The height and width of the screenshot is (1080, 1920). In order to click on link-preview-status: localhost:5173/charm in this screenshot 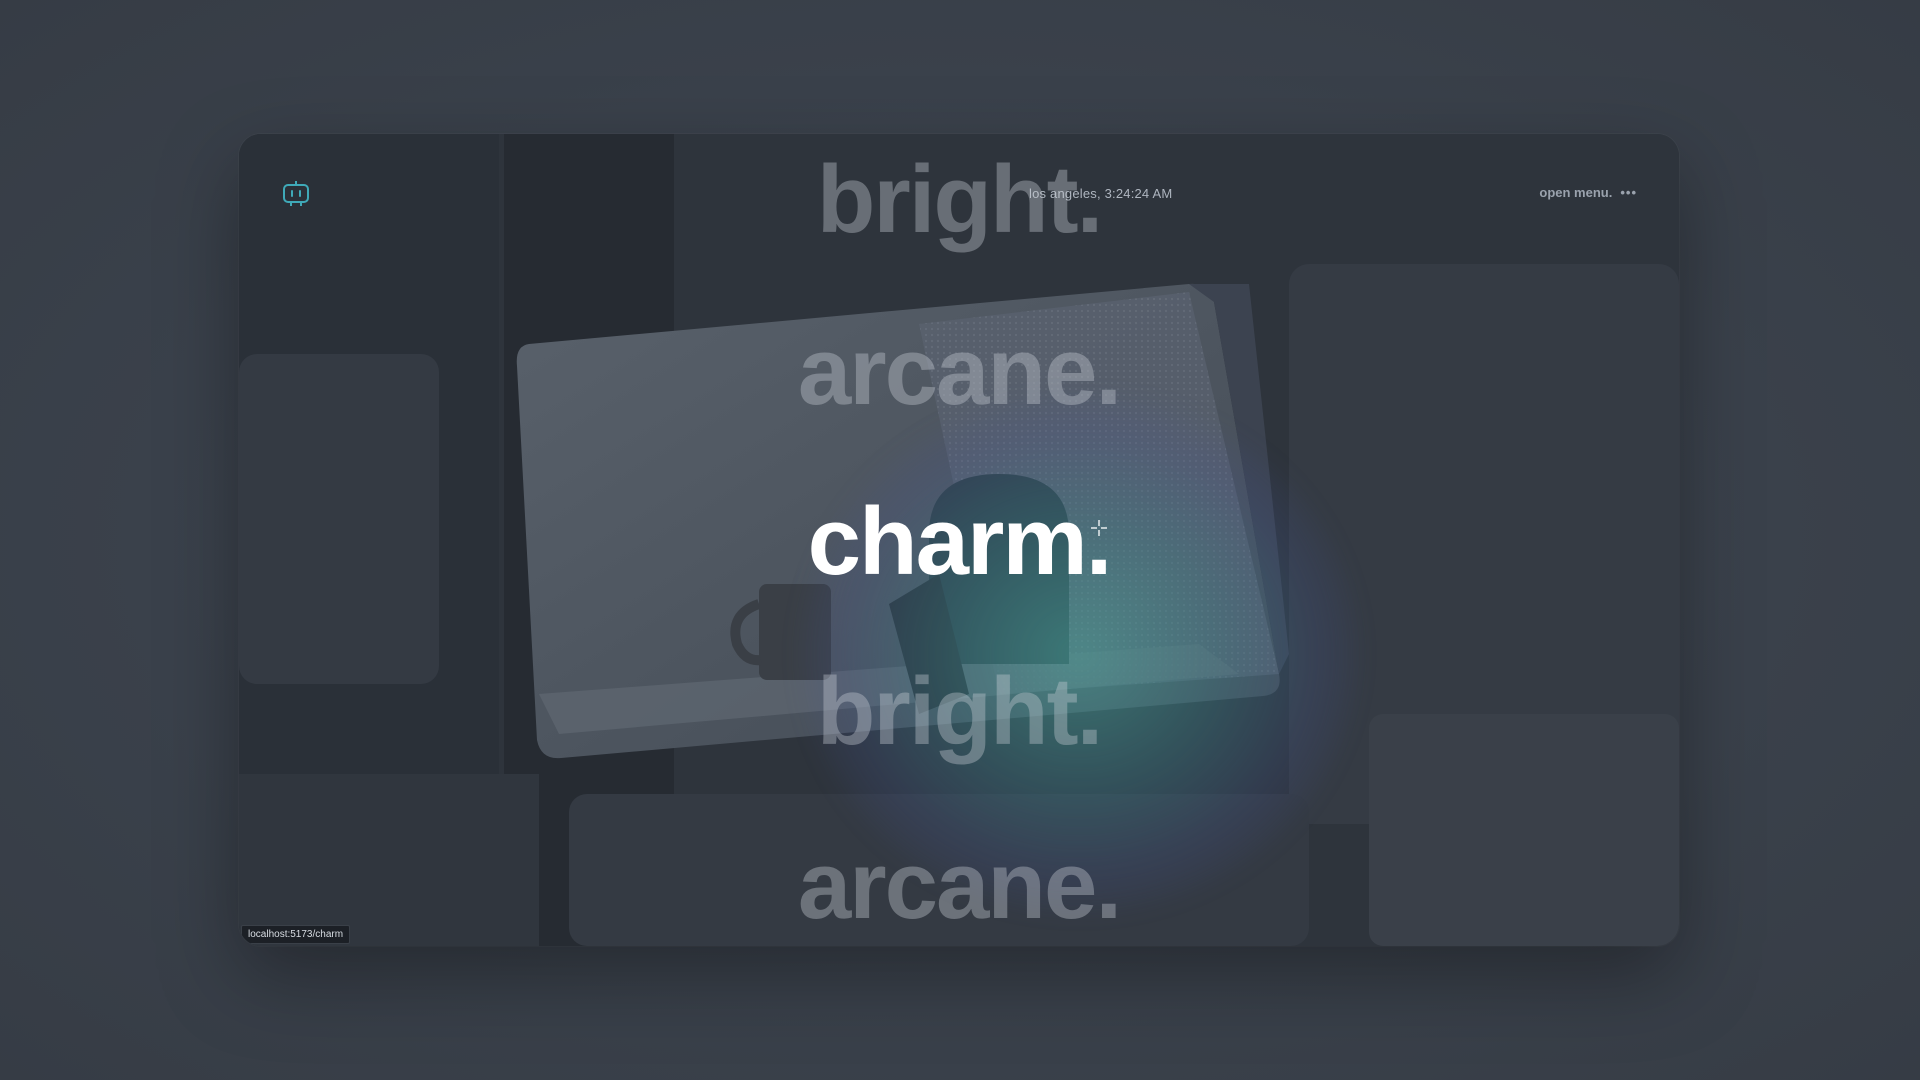, I will do `click(296, 934)`.